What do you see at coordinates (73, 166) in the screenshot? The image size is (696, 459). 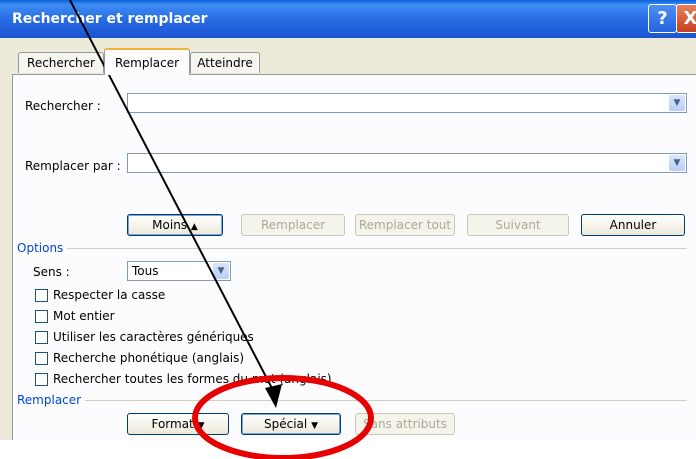 I see `replace-label: Remplacer par :` at bounding box center [73, 166].